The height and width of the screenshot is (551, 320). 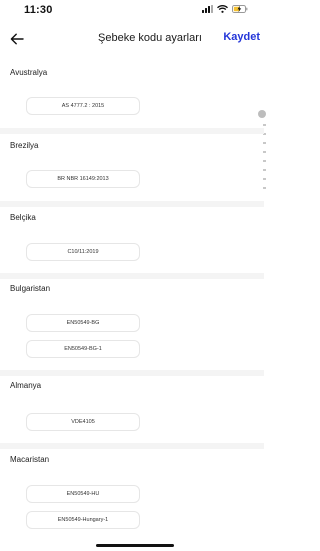 I want to click on country-label-brezilya: Brezilya, so click(x=24, y=145).